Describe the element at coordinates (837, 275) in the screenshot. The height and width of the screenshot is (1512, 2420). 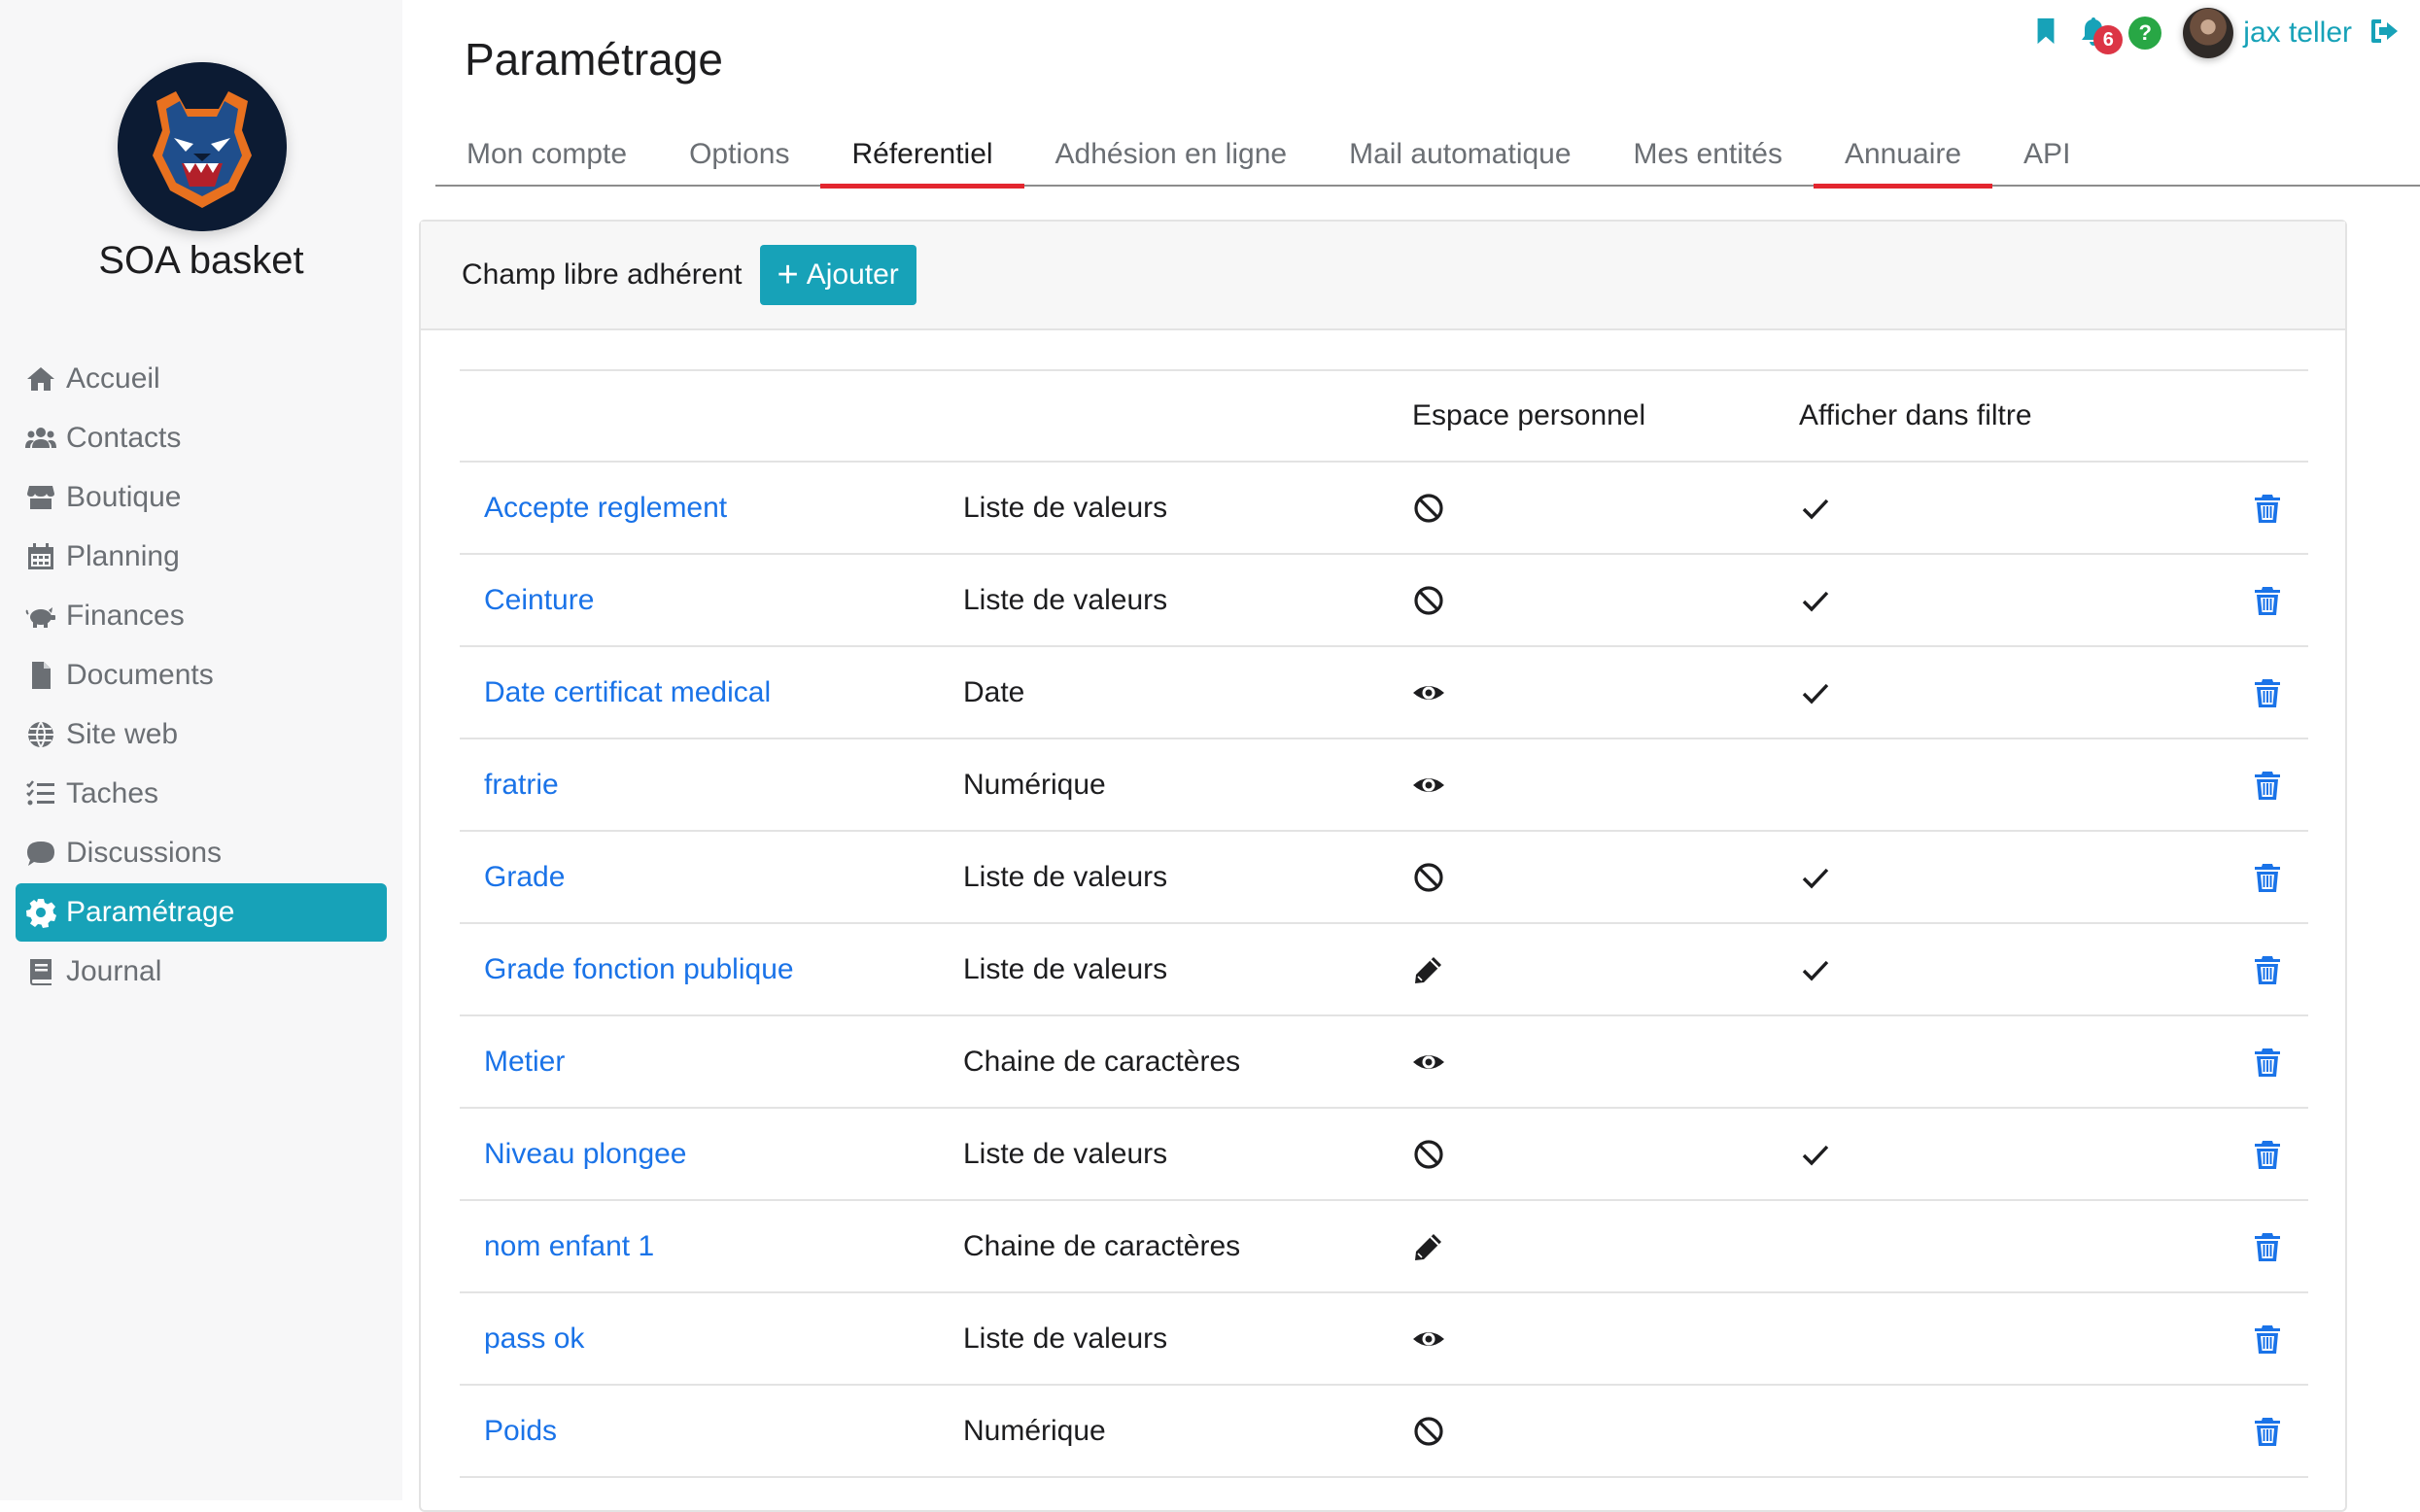
I see `add-button: + Ajouter` at that location.